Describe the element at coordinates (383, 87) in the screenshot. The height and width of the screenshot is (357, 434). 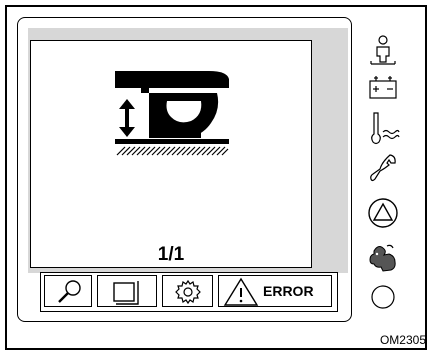
I see `battery-icon` at that location.